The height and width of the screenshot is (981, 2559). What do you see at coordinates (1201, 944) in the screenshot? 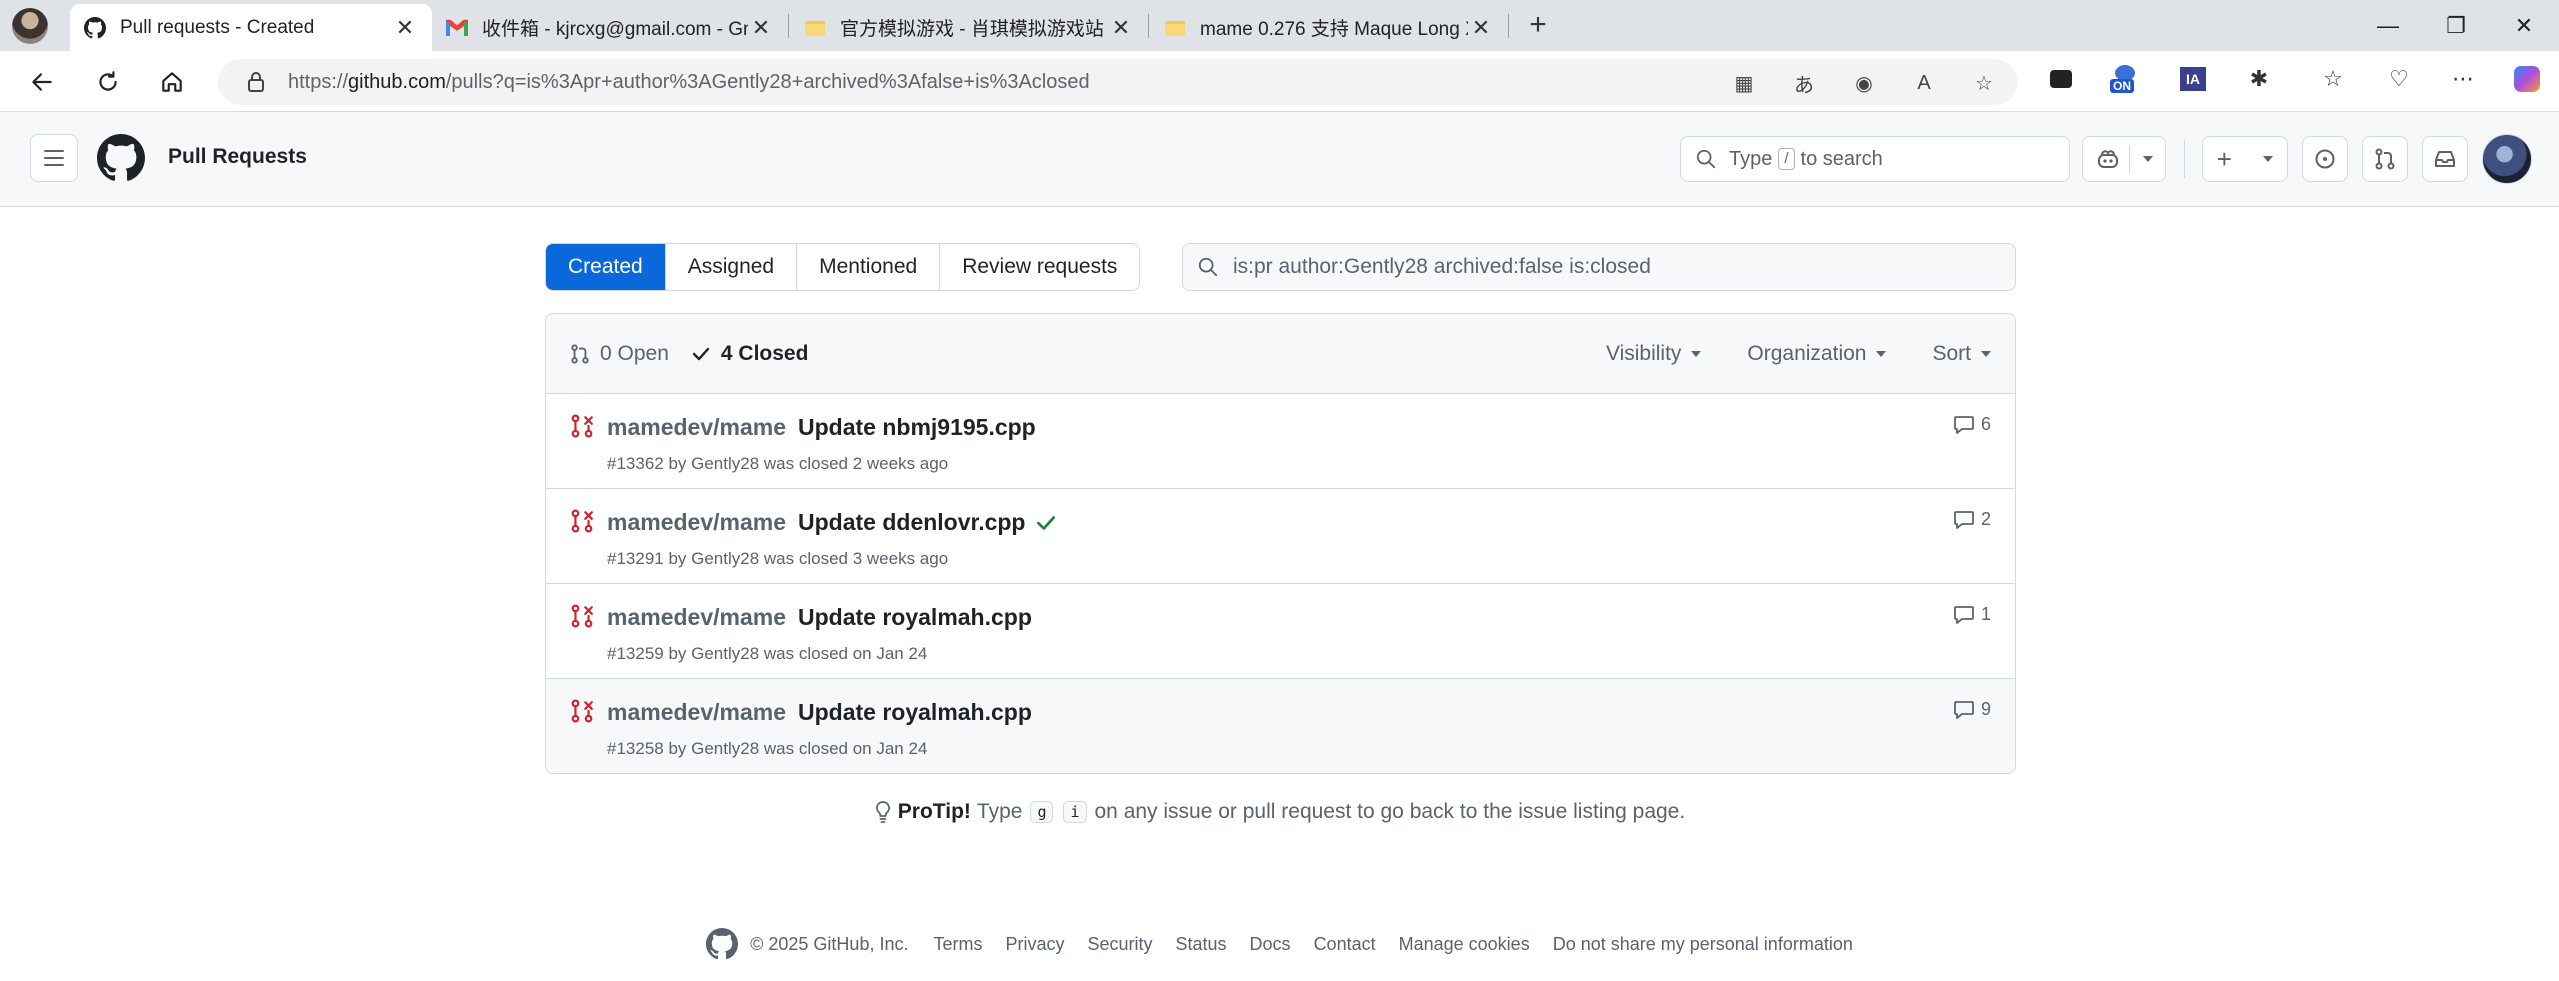
I see `footer-link-status: Status` at bounding box center [1201, 944].